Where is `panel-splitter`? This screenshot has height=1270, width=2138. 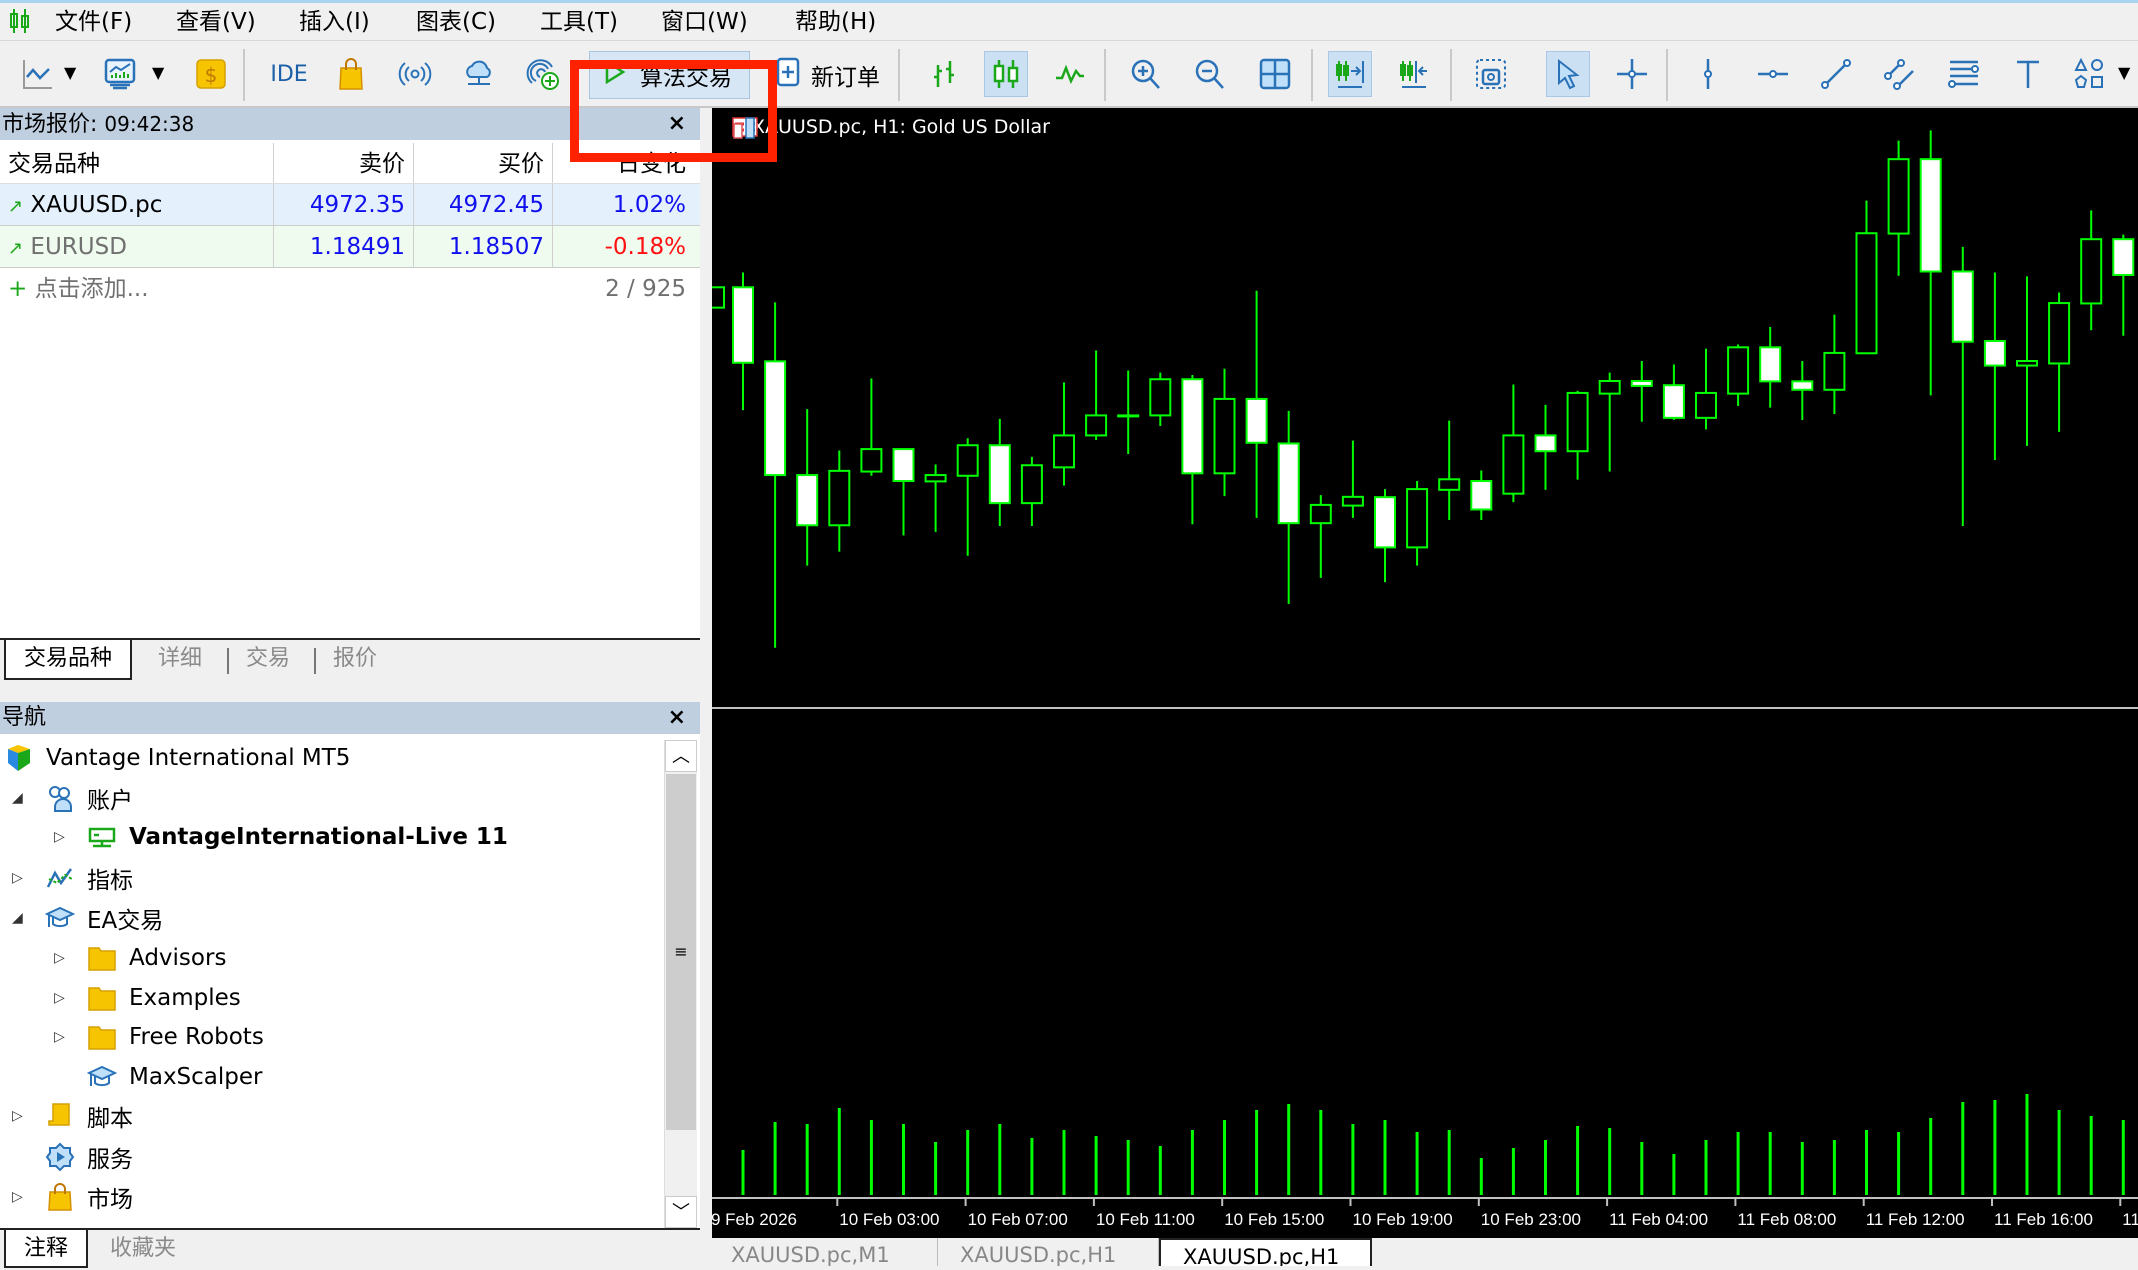 panel-splitter is located at coordinates (706, 687).